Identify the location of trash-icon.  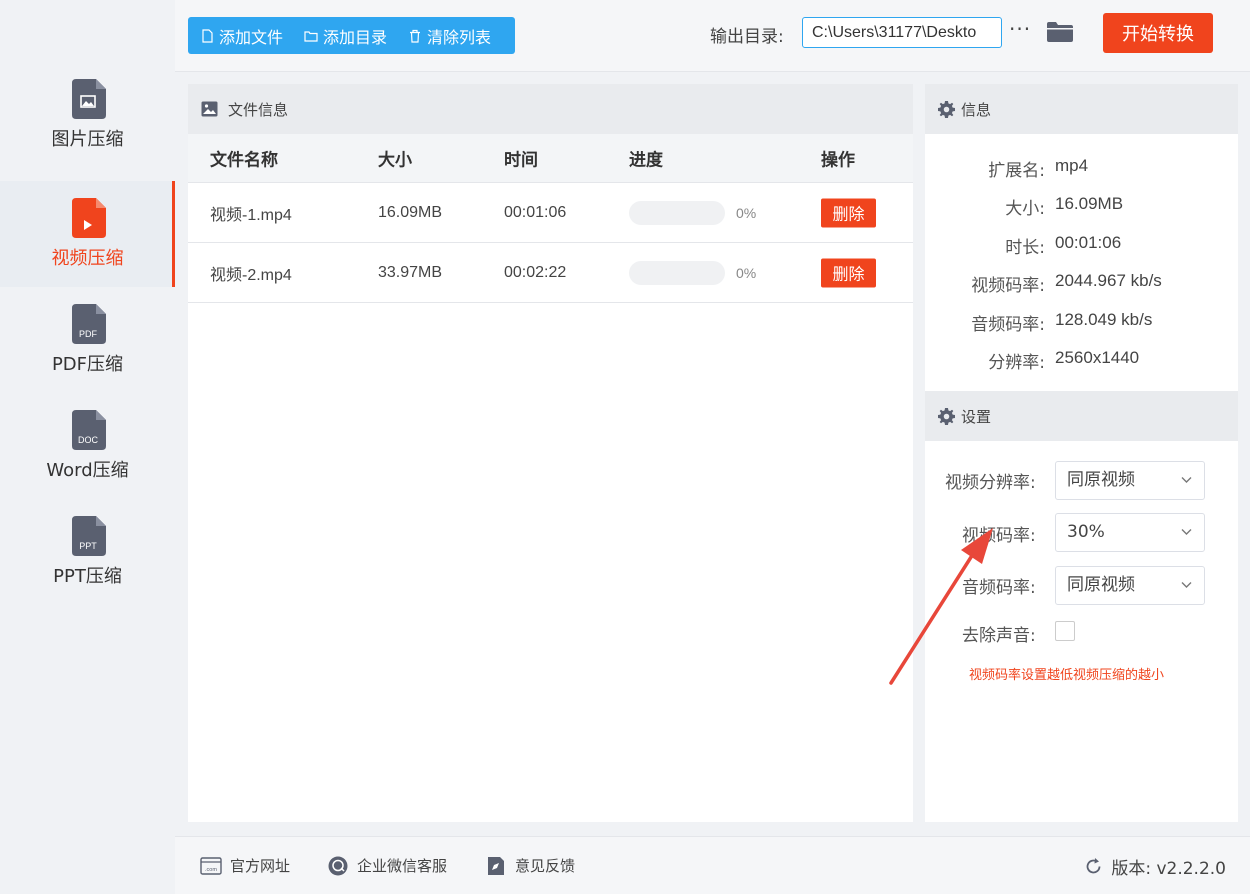
(415, 36).